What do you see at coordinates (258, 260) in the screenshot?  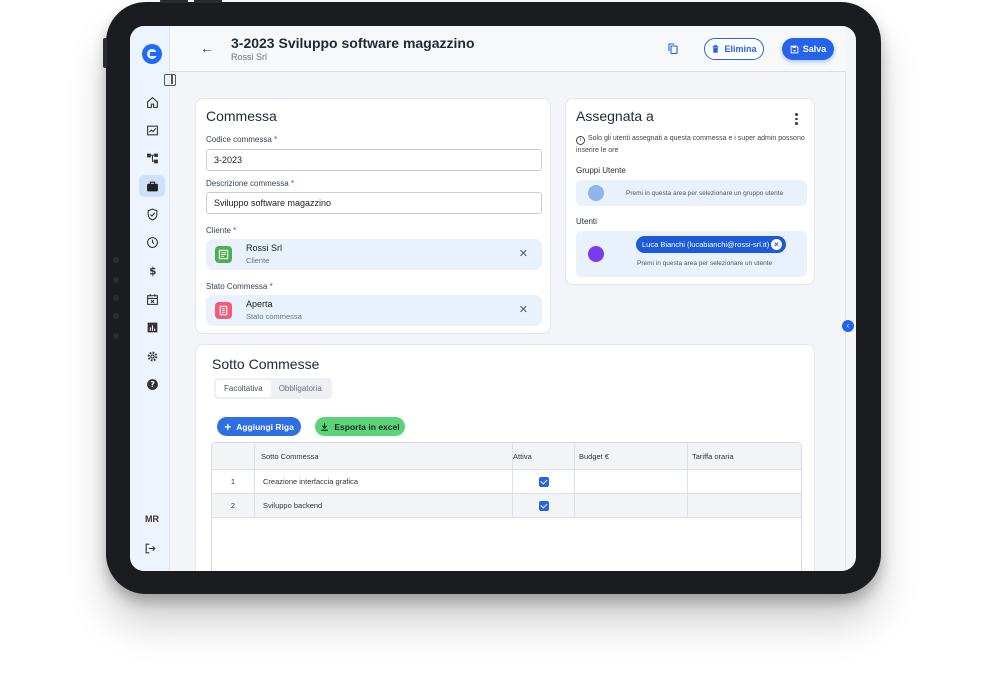 I see `cliente-sub: Cliente` at bounding box center [258, 260].